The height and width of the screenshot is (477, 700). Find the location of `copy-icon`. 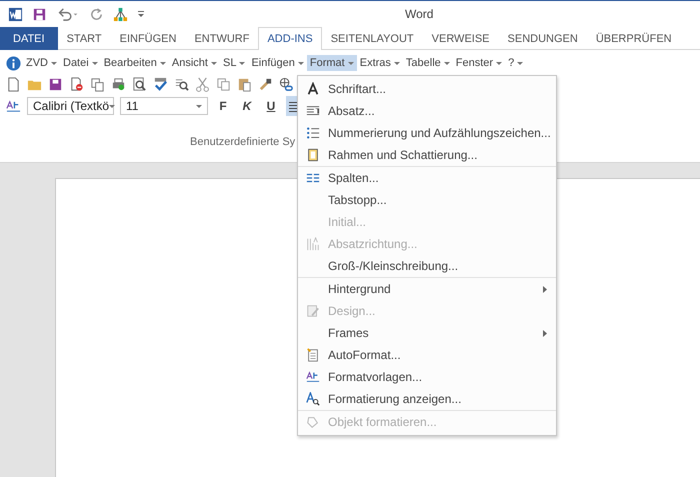

copy-icon is located at coordinates (223, 84).